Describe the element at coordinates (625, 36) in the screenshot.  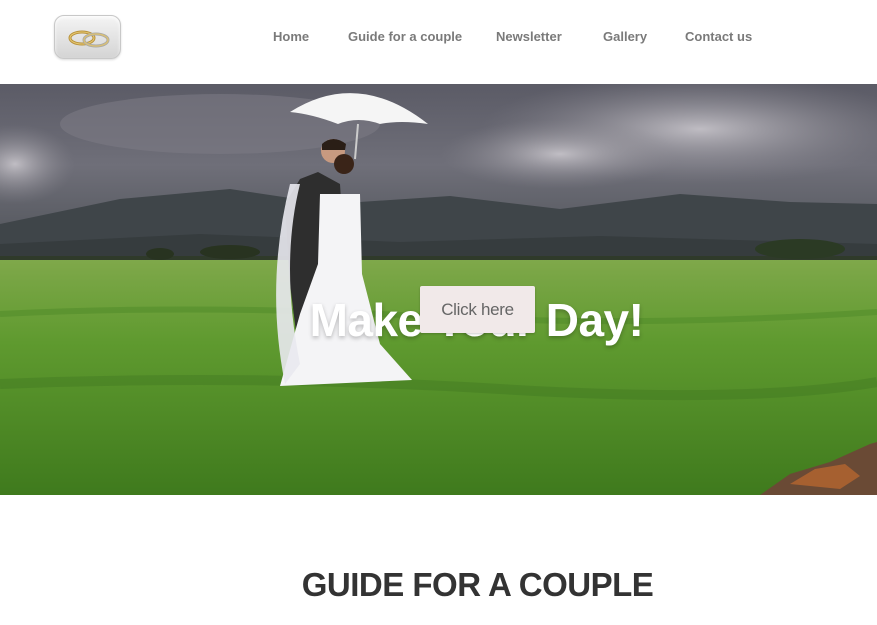
I see `nav-item-gallery: Gallery` at that location.